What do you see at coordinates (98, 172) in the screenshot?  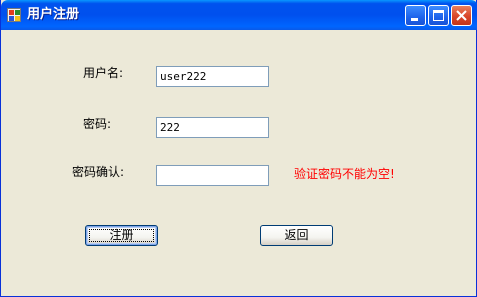 I see `confirm-password-label: 密码确认:` at bounding box center [98, 172].